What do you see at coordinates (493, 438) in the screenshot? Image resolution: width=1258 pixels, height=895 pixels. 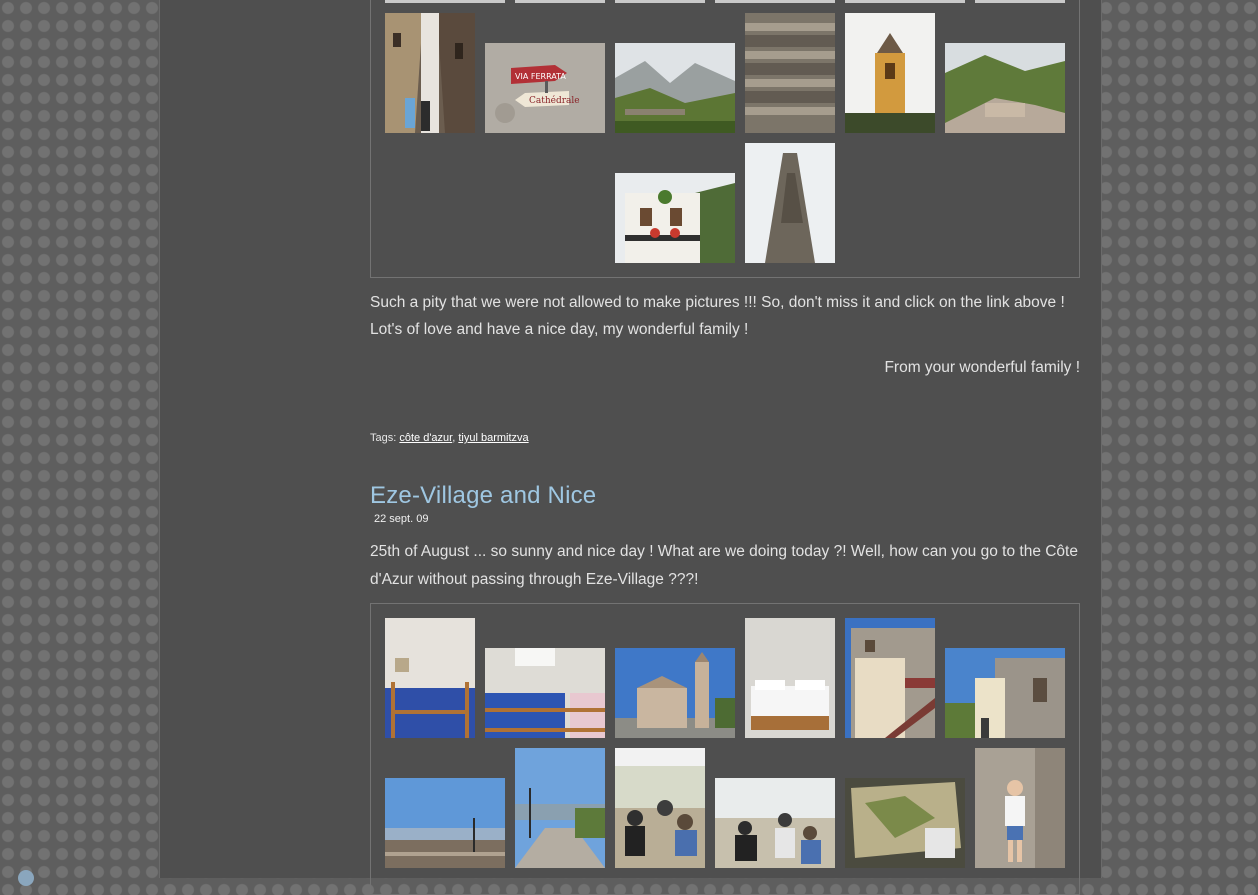 I see `tag-link-tiyul-barmitzva: tiyul barmitzva` at bounding box center [493, 438].